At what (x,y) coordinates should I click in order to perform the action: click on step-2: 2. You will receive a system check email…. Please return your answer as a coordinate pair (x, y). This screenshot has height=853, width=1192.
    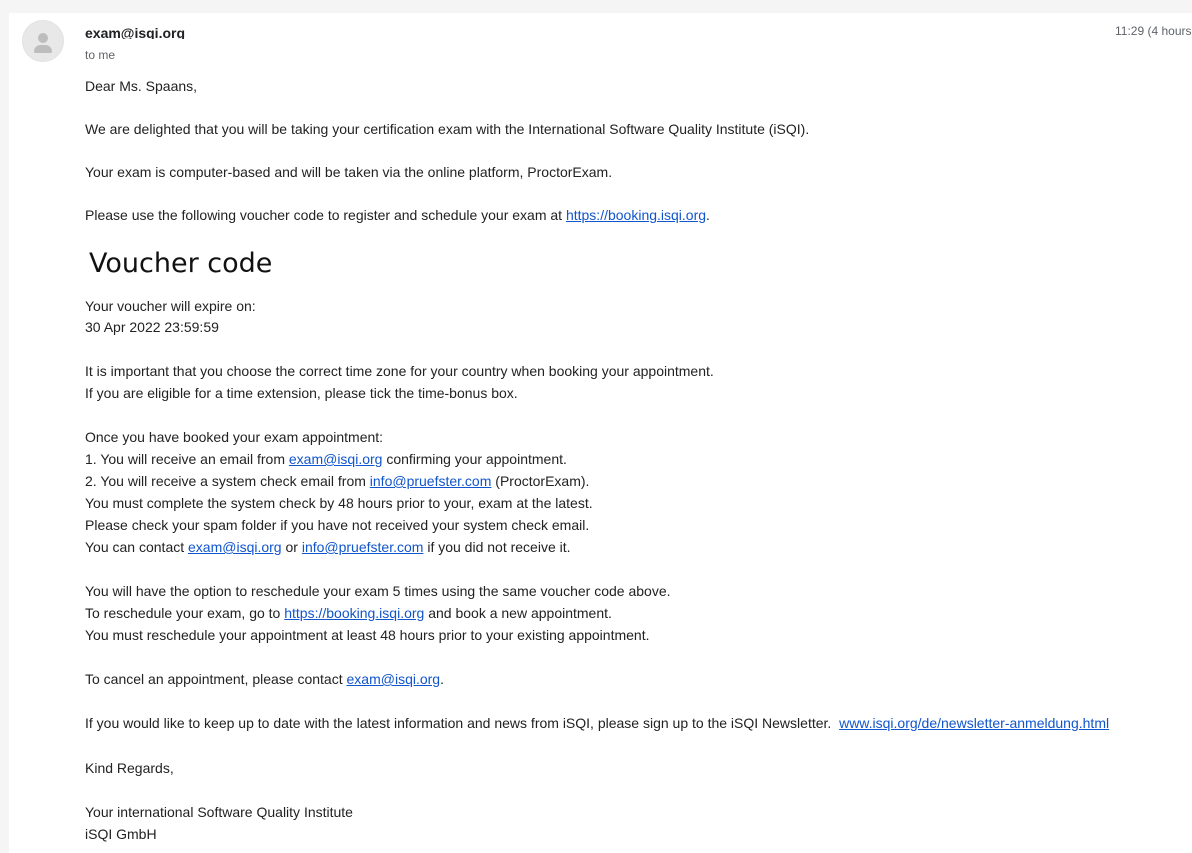
    Looking at the image, I should click on (337, 481).